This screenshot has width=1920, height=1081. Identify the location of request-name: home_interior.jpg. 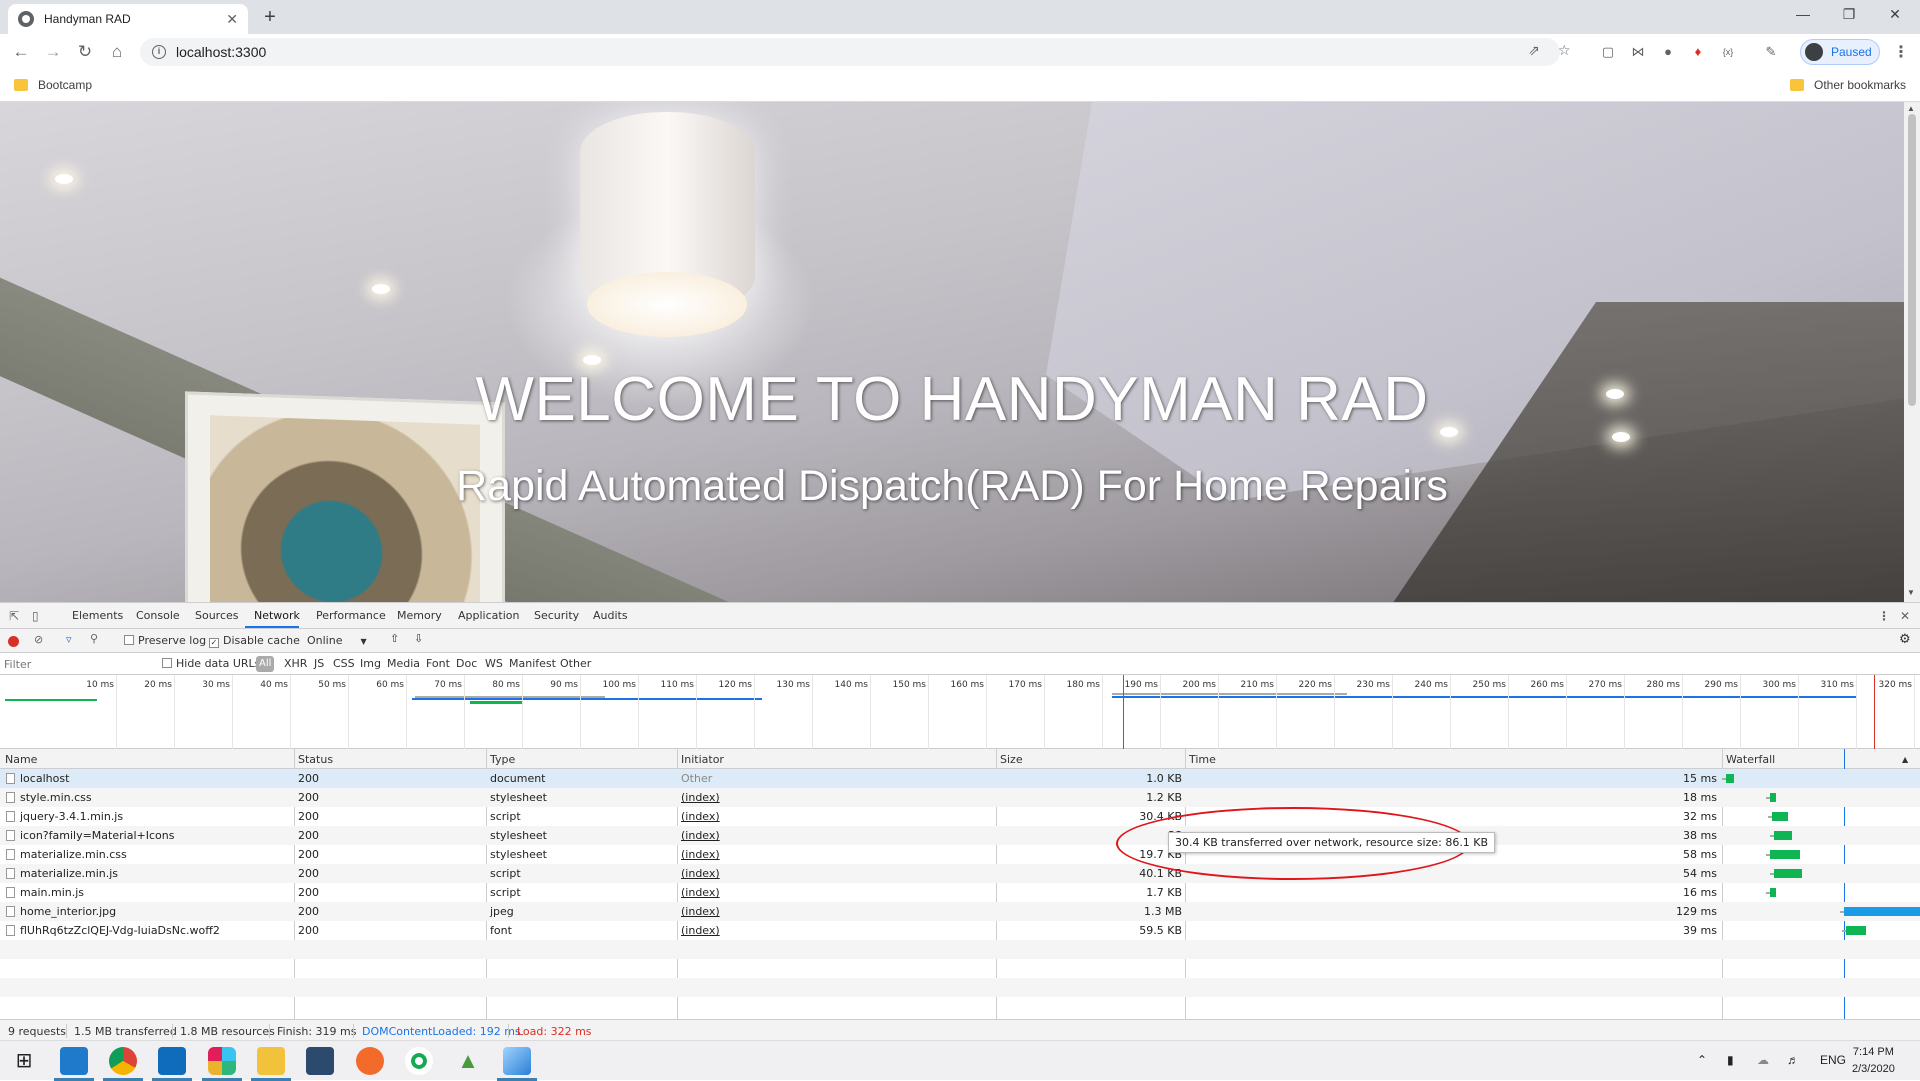
(68, 911).